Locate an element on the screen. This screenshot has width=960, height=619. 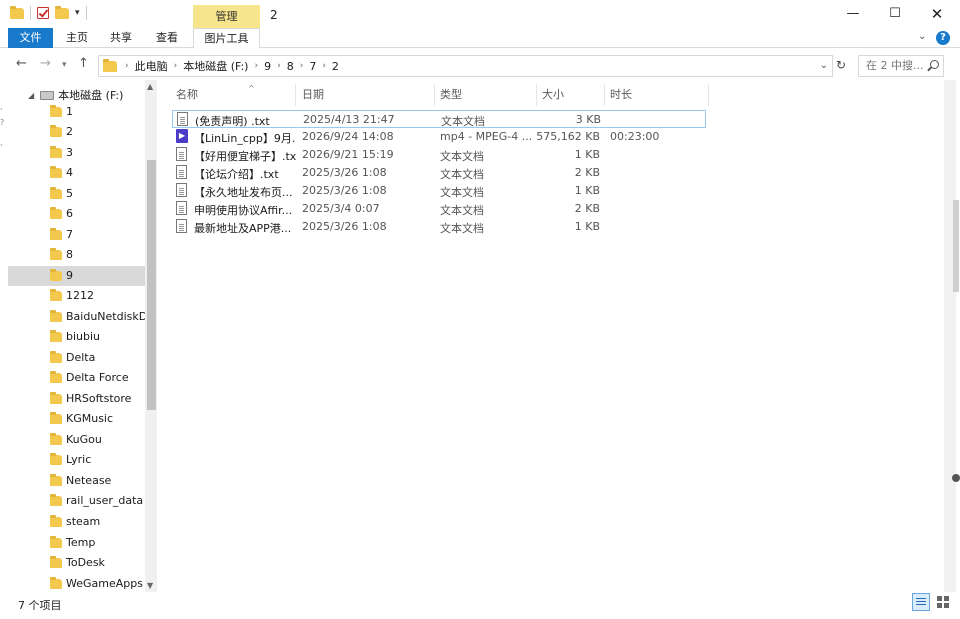
tab-picture-tools: 图片工具 is located at coordinates (226, 38).